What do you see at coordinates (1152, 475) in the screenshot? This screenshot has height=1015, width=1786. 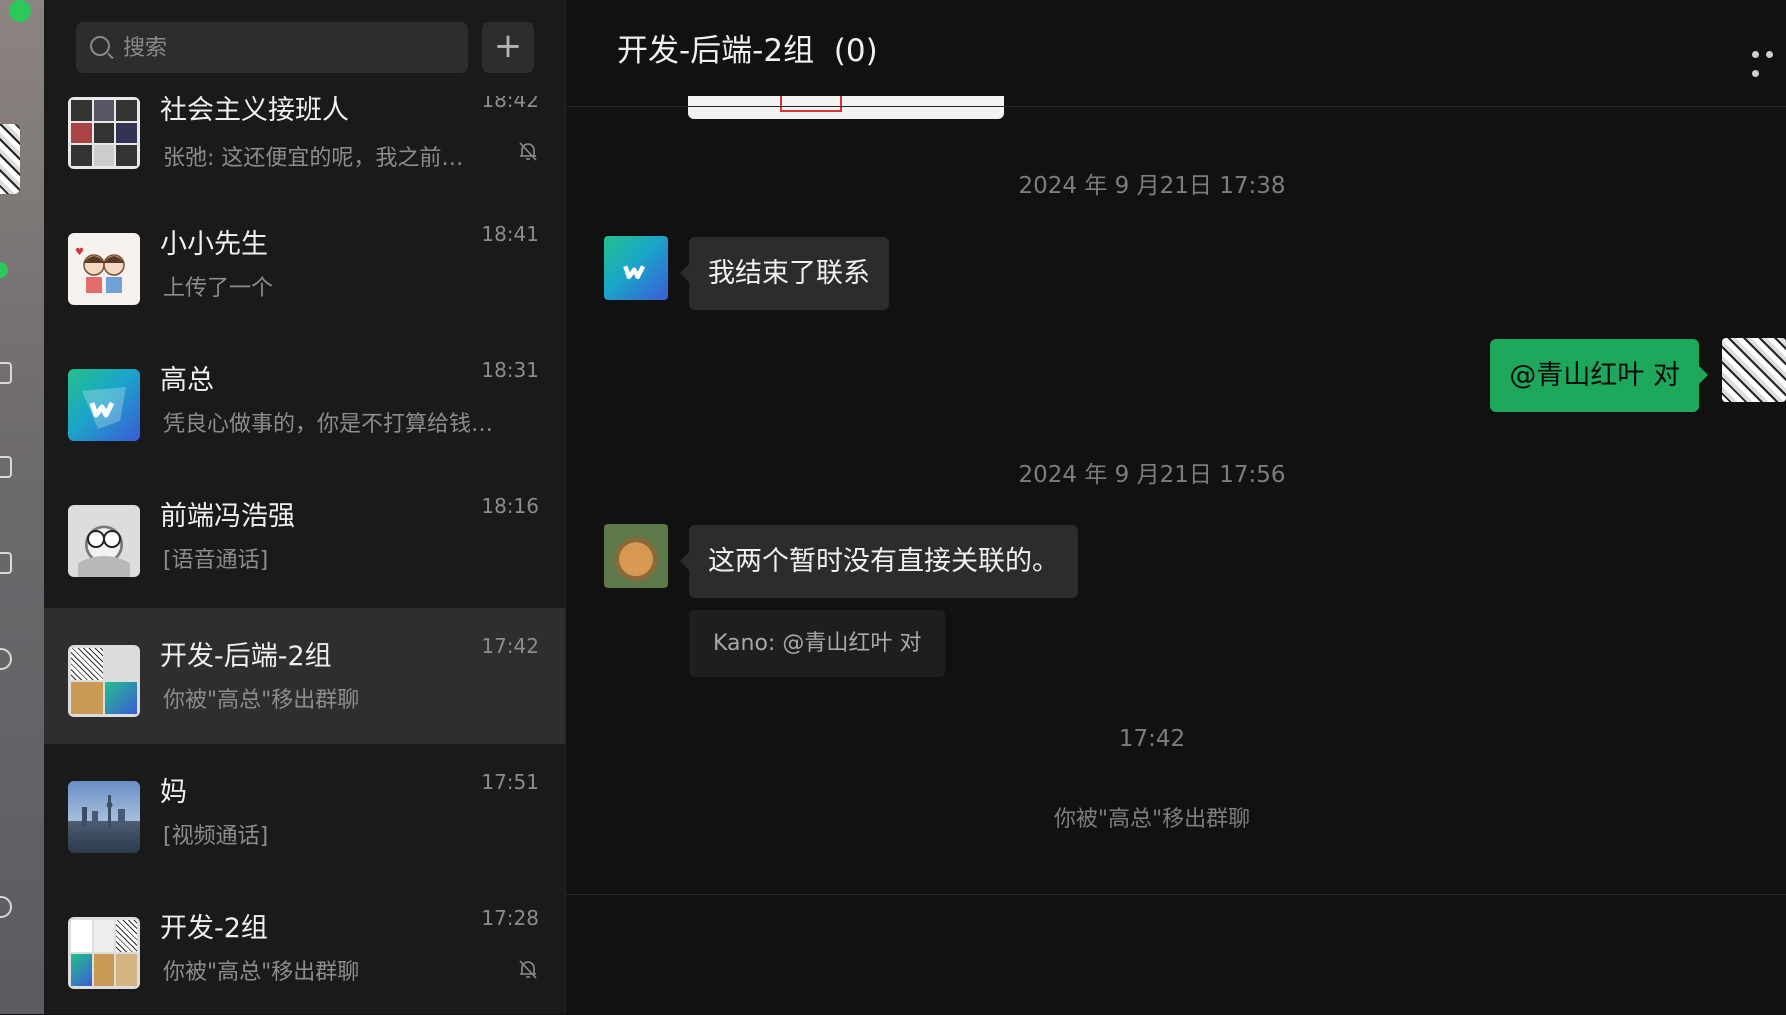 I see `timestamp: 2024 年 9 月21日 17:56` at bounding box center [1152, 475].